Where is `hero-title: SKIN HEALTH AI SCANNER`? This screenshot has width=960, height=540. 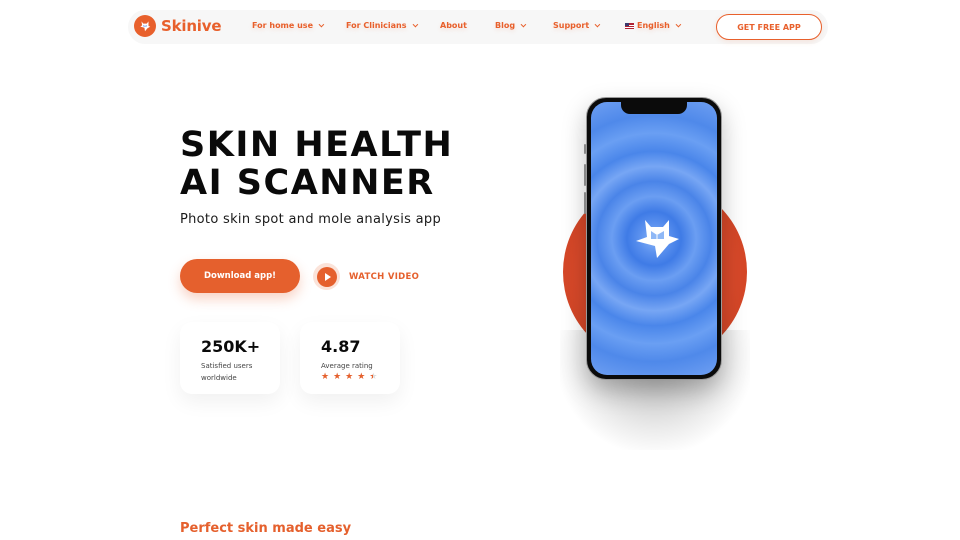 hero-title: SKIN HEALTH AI SCANNER is located at coordinates (316, 164).